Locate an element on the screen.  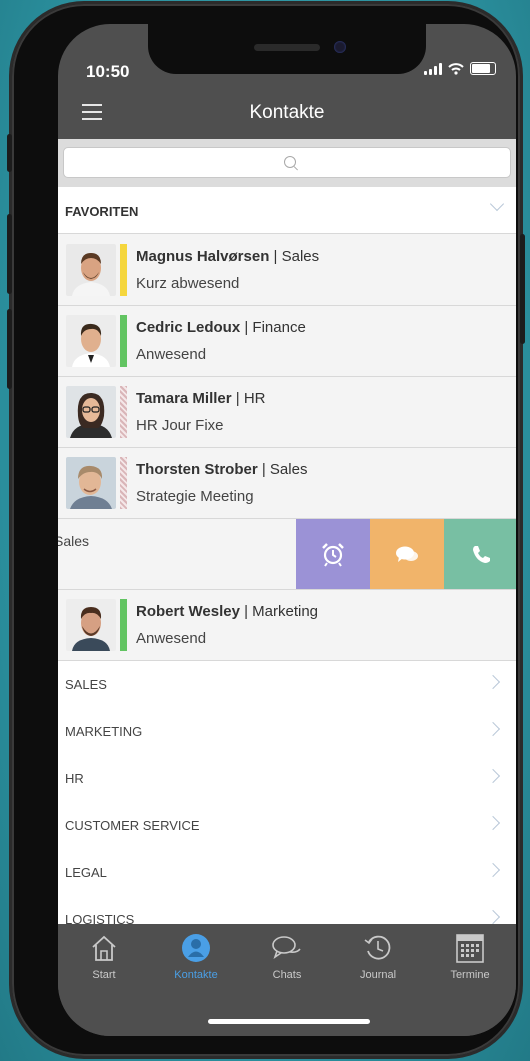
group-label: SALES is located at coordinates (86, 684).